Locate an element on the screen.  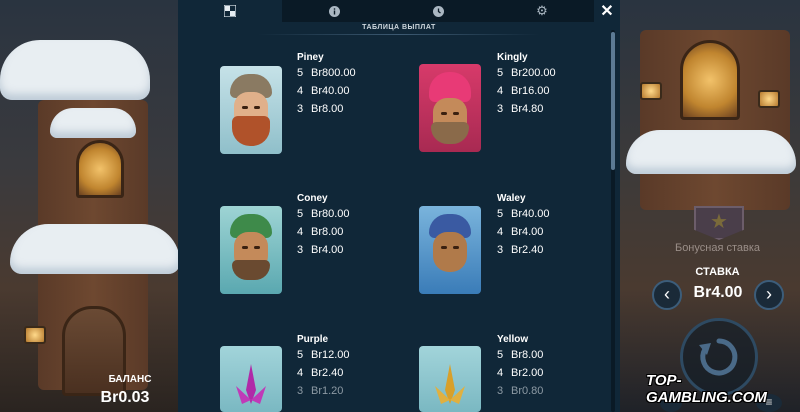
bonus-bet-label: Бонусная ставка is located at coordinates (717, 248).